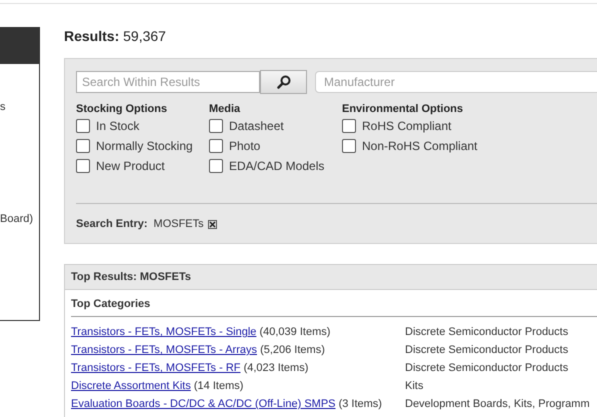 This screenshot has height=417, width=597. What do you see at coordinates (19, 107) in the screenshot?
I see `sidebar-text: s` at bounding box center [19, 107].